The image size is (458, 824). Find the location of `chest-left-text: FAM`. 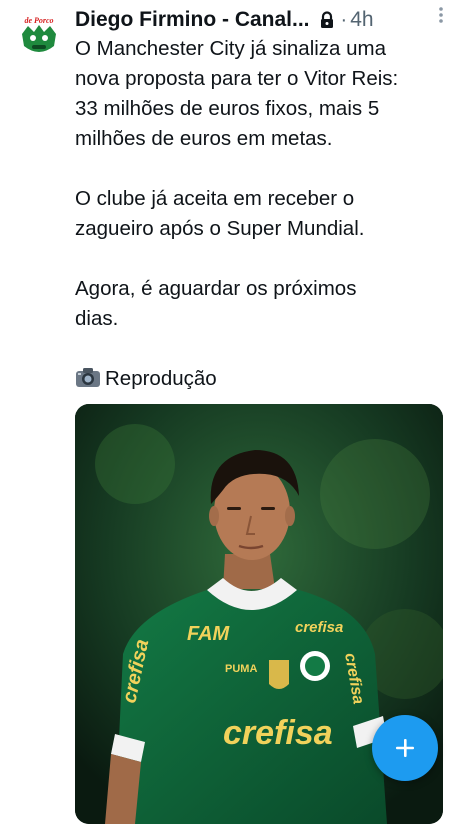

chest-left-text: FAM is located at coordinates (209, 634).